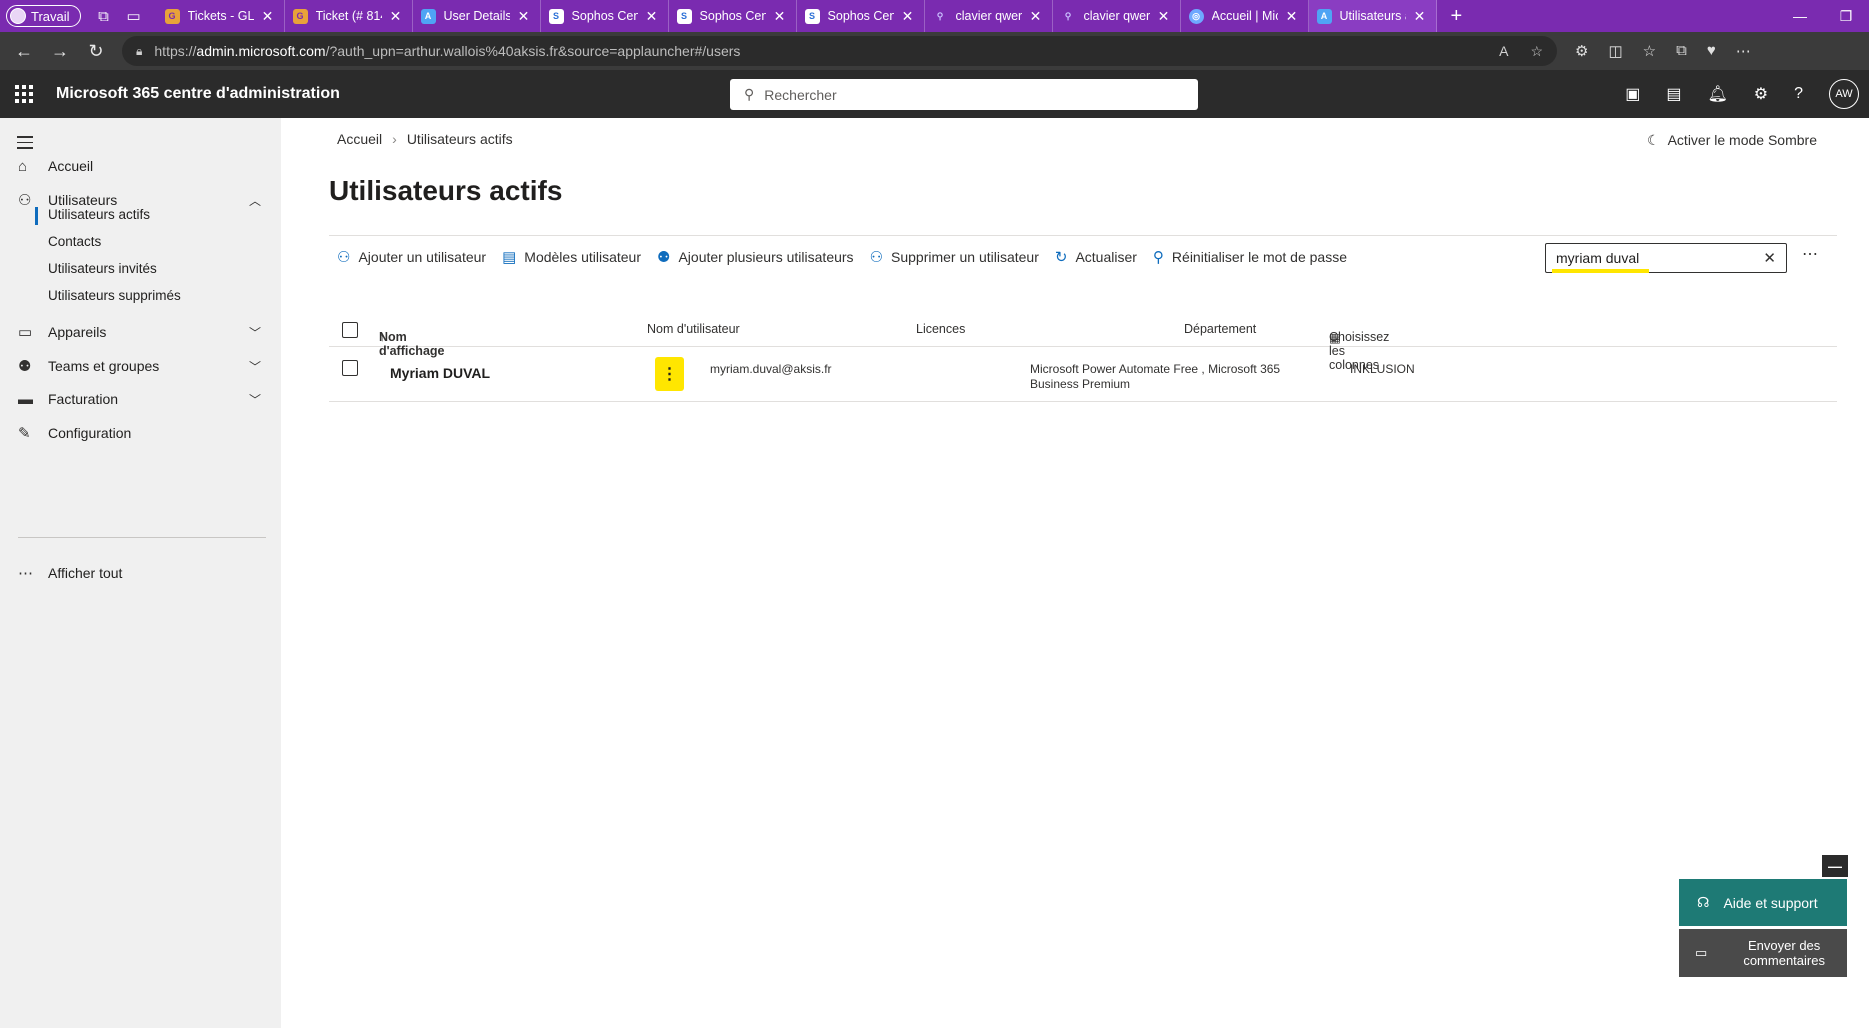 The image size is (1869, 1028). I want to click on collections-icon: ⧉, so click(1681, 51).